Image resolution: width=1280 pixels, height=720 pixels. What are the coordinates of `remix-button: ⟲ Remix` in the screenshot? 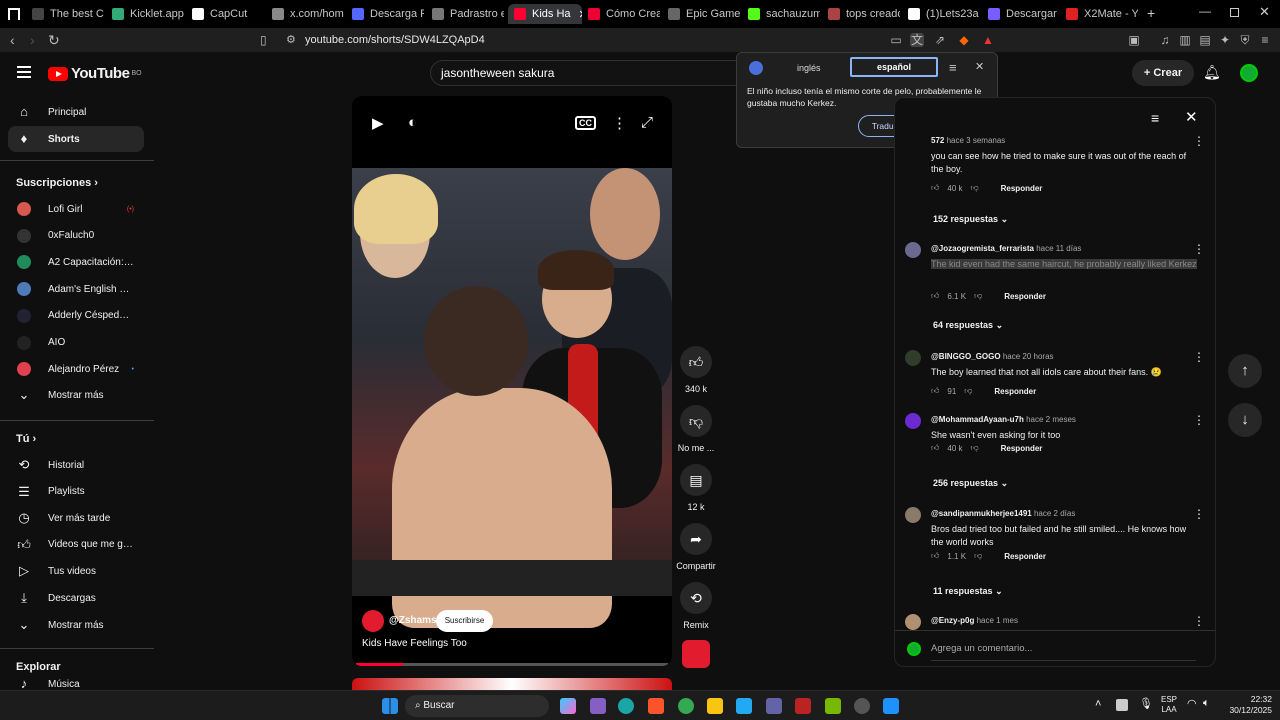 It's located at (696, 606).